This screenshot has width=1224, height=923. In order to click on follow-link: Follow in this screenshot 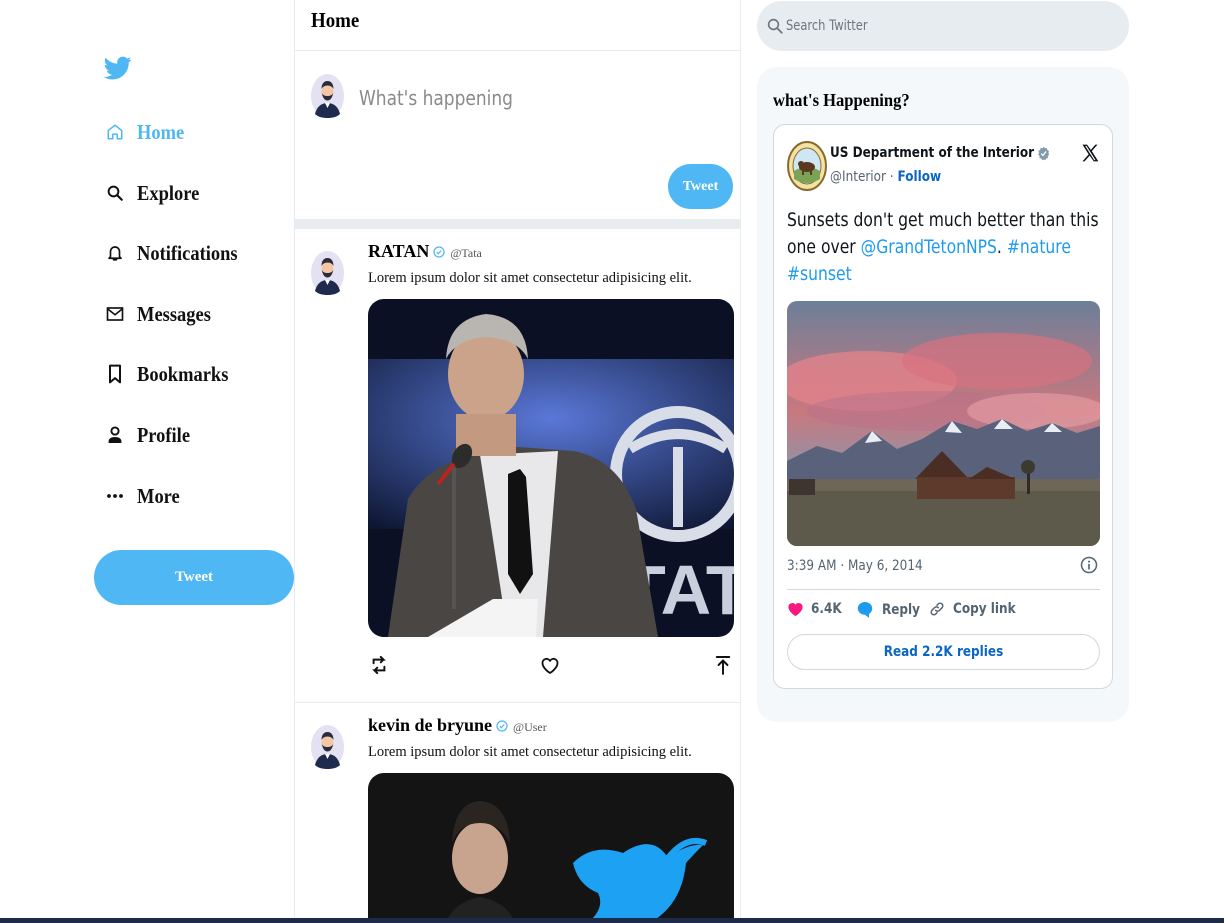, I will do `click(919, 177)`.